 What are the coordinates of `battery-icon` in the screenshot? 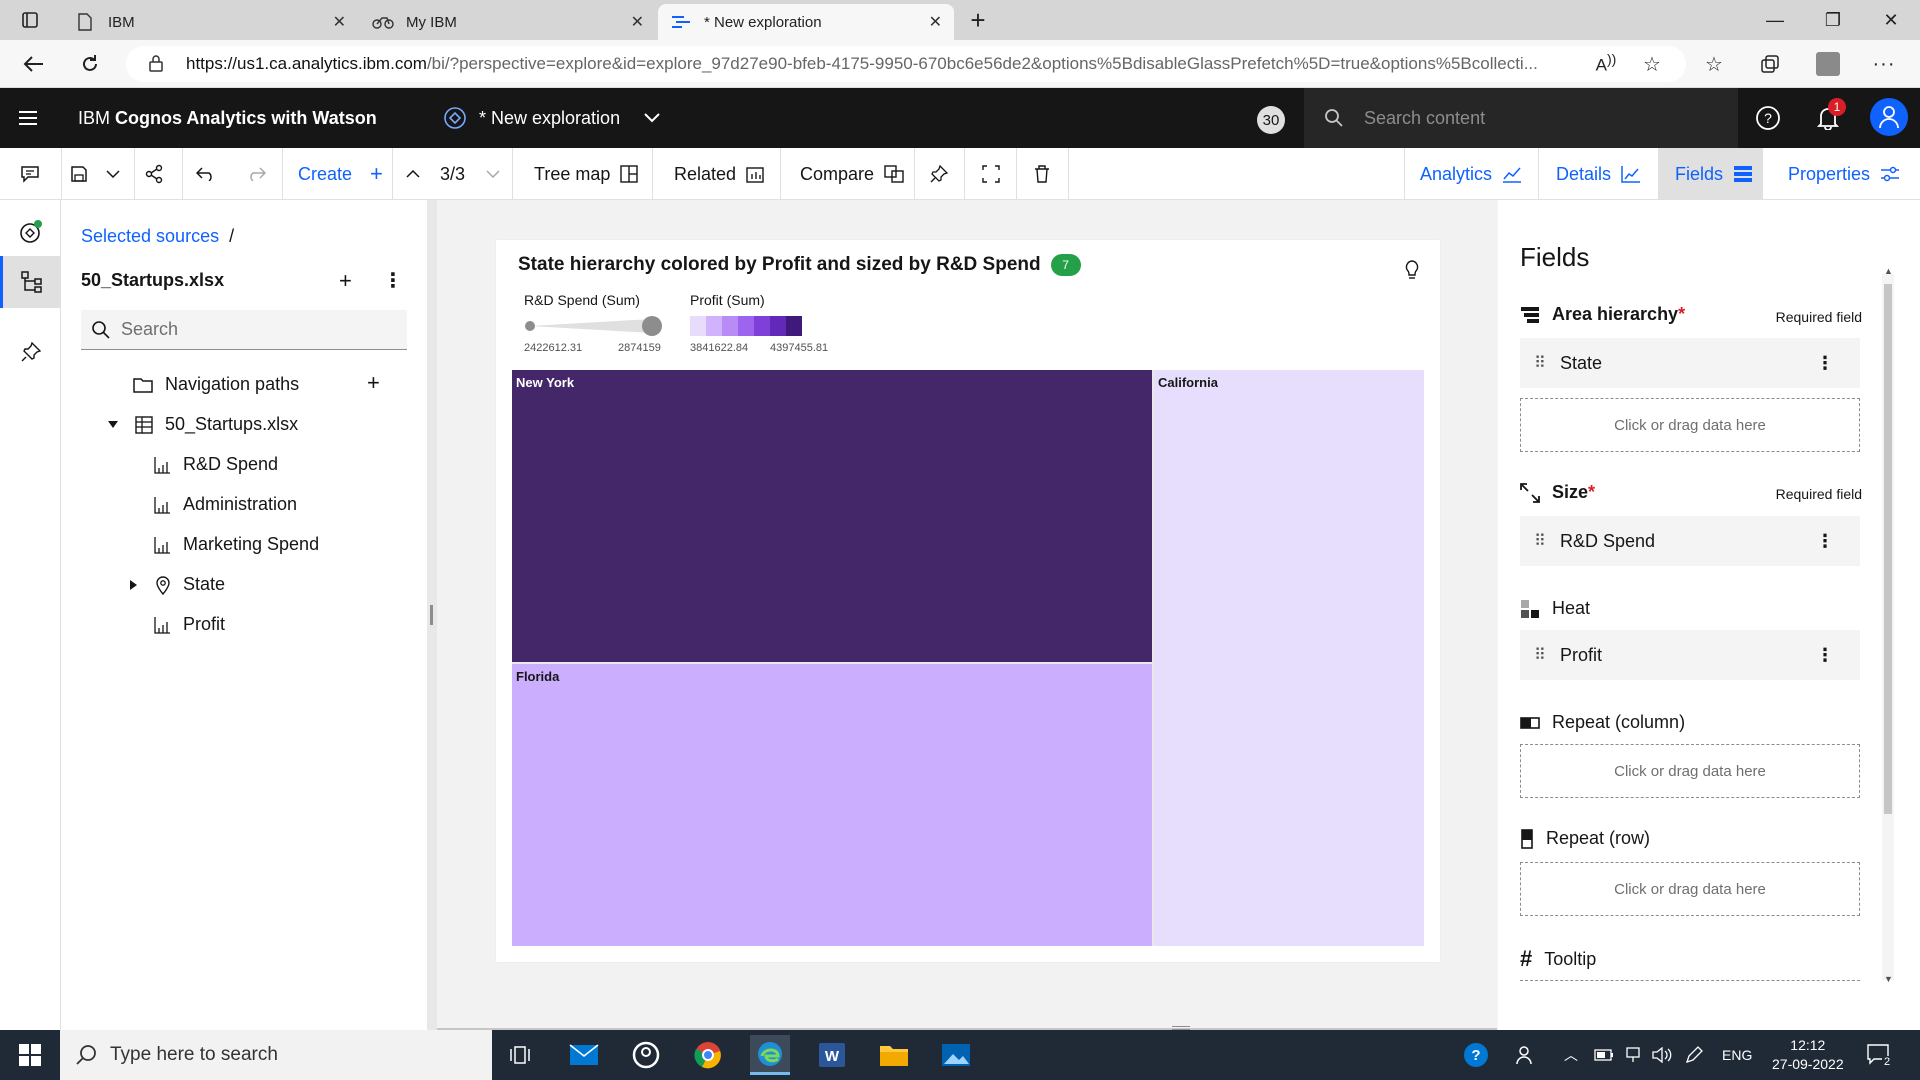 It's located at (1604, 1055).